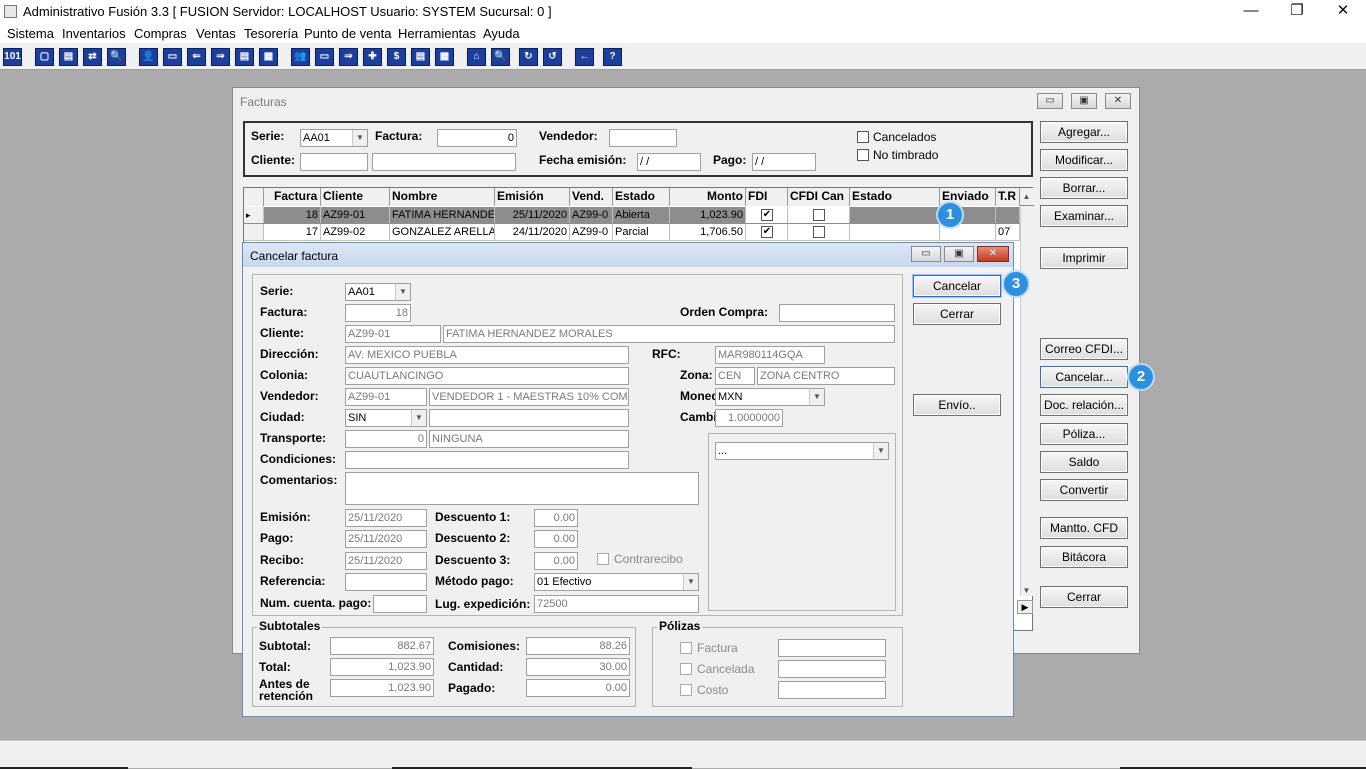  Describe the element at coordinates (477, 138) in the screenshot. I see `factura-input: 0` at that location.